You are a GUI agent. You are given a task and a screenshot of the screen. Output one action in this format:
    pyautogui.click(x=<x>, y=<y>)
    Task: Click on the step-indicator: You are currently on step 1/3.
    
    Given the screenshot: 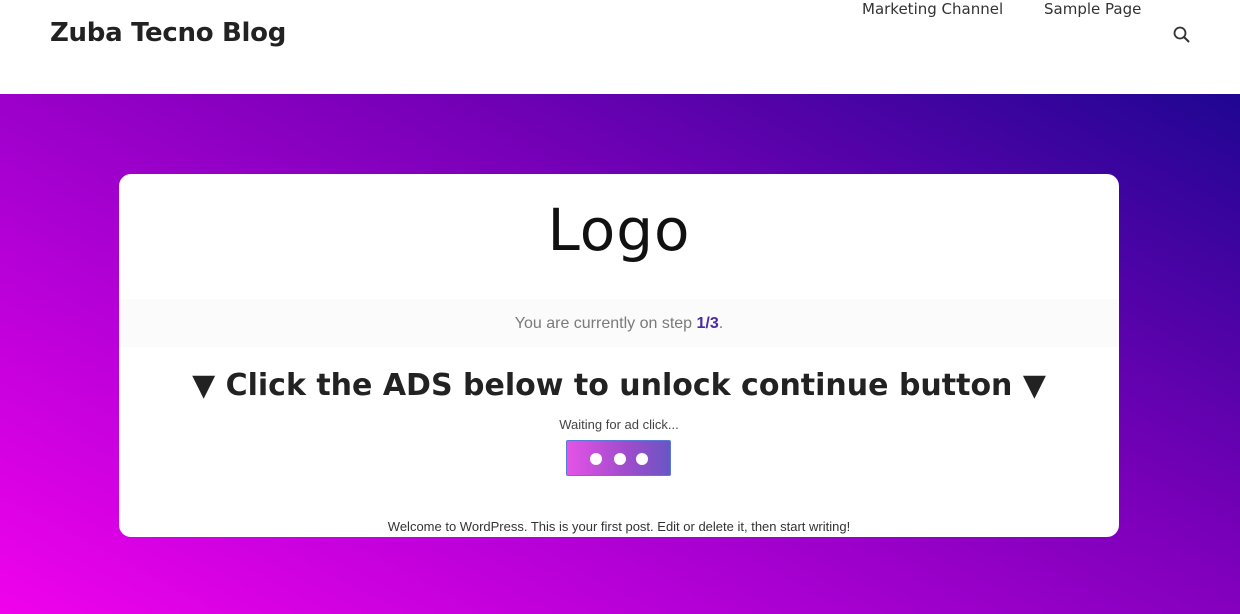 What is the action you would take?
    pyautogui.click(x=619, y=324)
    